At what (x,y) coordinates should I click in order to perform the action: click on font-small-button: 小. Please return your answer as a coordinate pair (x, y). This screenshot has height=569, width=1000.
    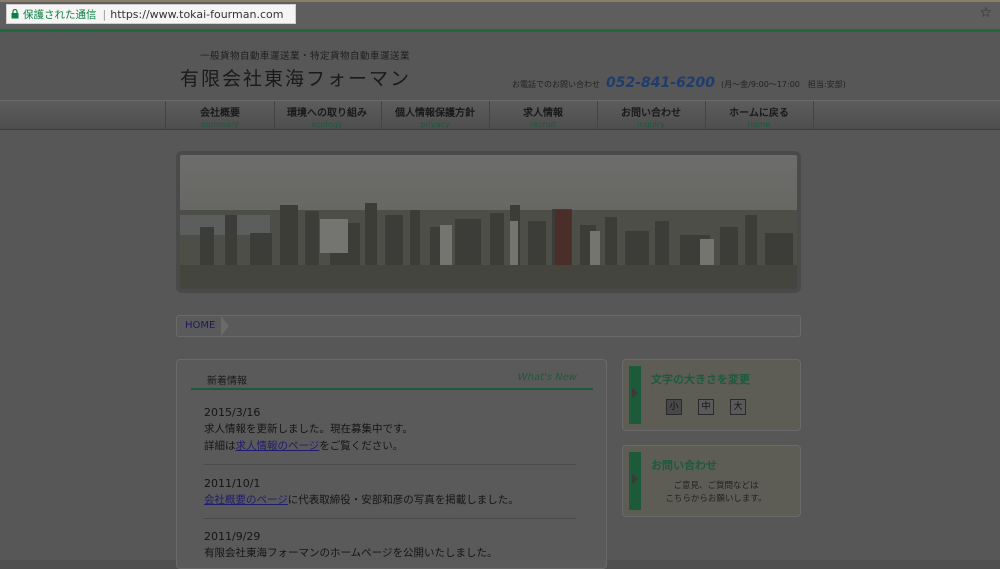
    Looking at the image, I should click on (674, 407).